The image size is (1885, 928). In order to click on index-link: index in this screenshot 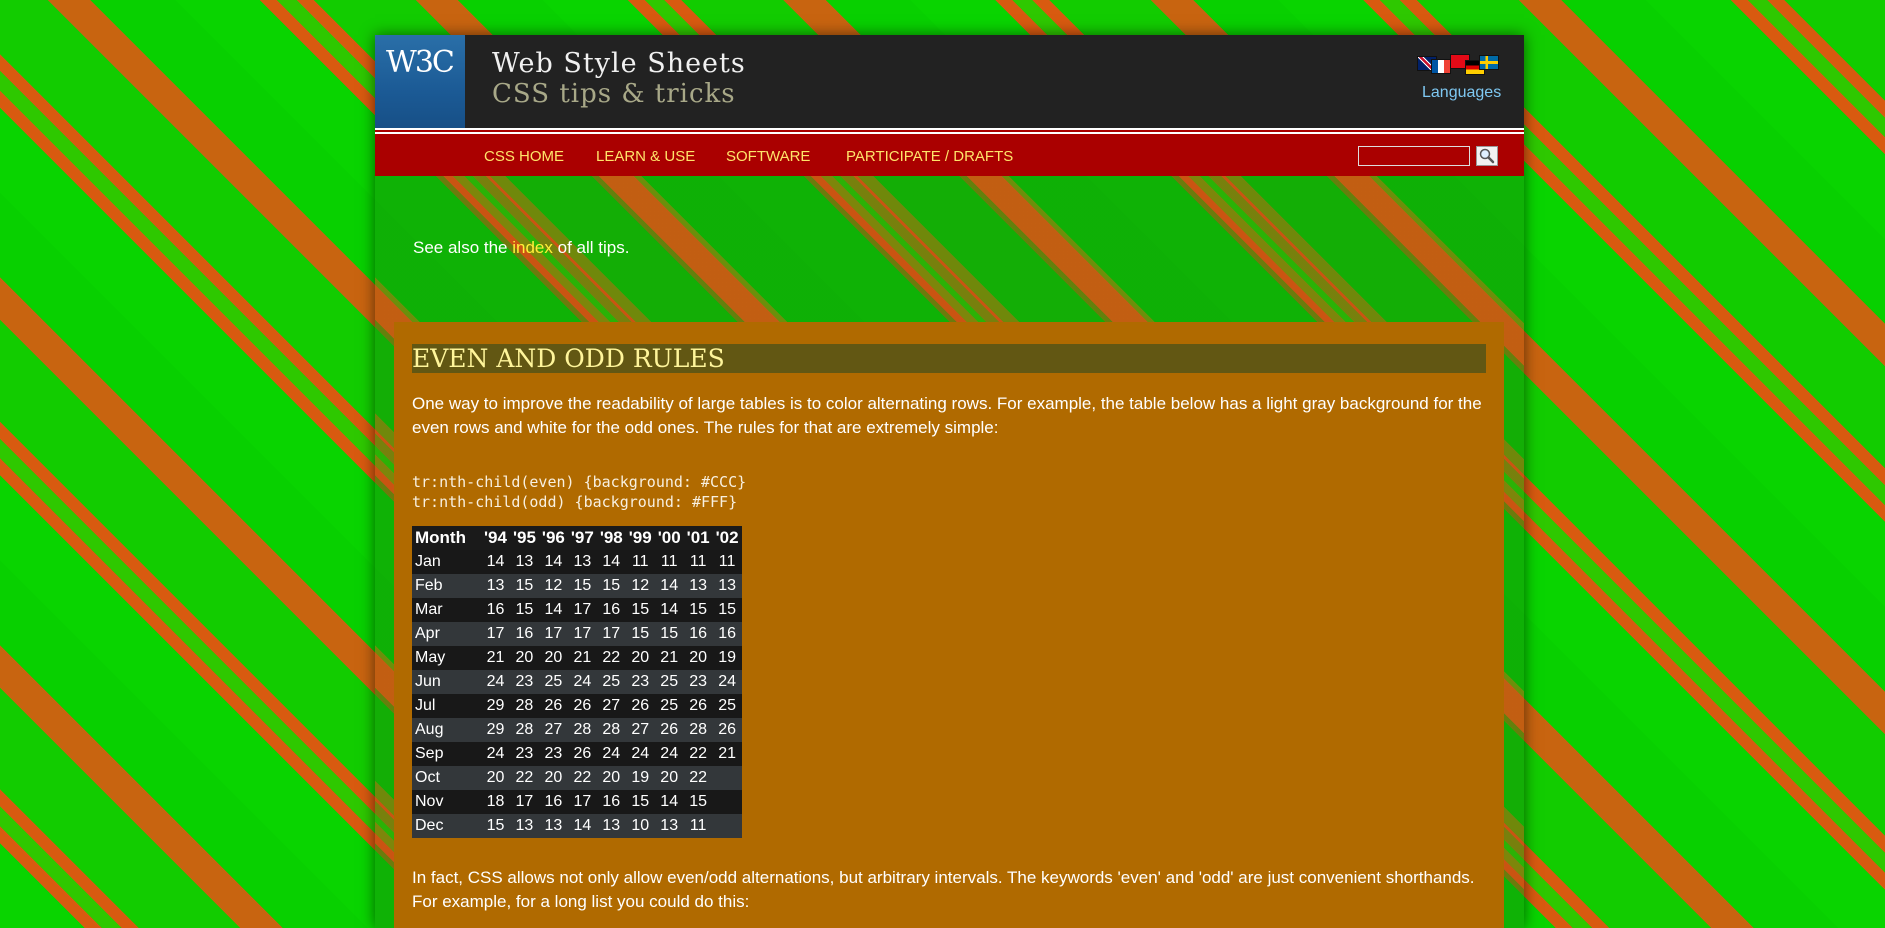, I will do `click(532, 247)`.